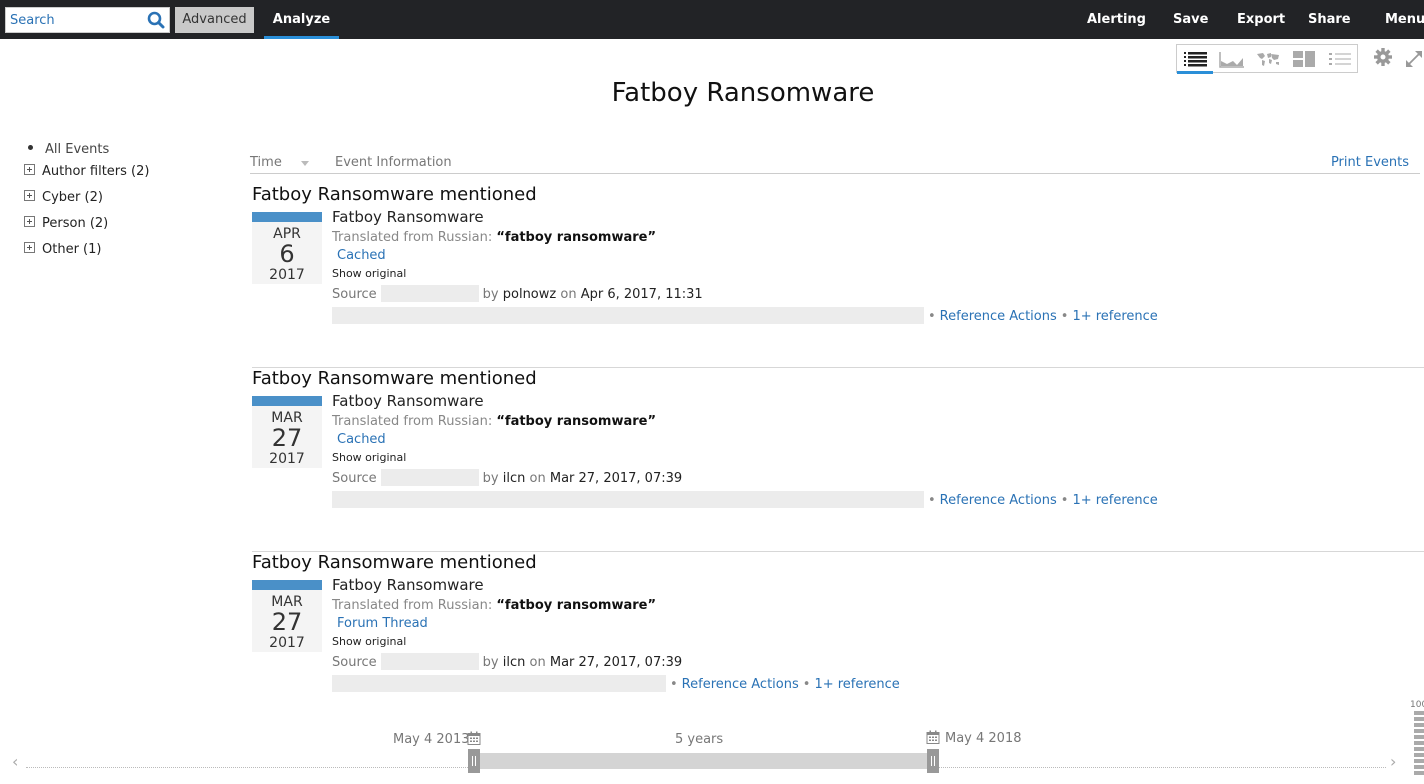  Describe the element at coordinates (414, 421) in the screenshot. I see `translation-prefix: Translated from Russian:` at that location.